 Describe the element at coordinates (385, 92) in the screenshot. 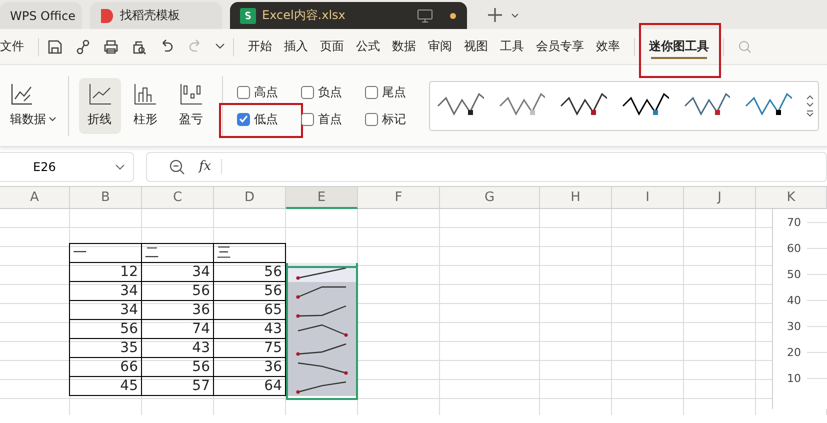

I see `checkbox-option: 尾点` at that location.